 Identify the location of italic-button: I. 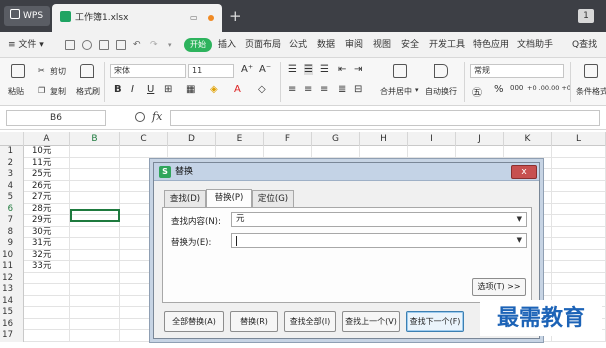
(132, 89).